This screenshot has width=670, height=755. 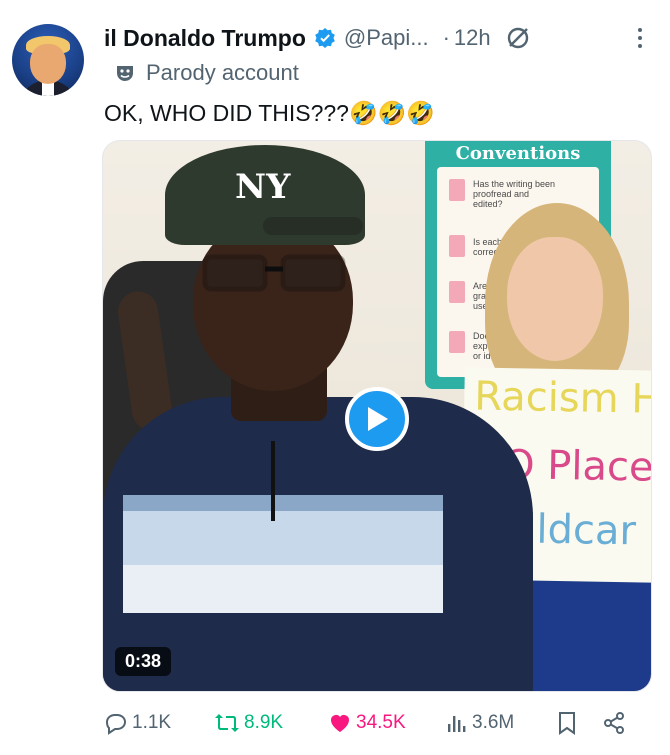 I want to click on display-name: il Donaldo Trumpo, so click(x=205, y=38).